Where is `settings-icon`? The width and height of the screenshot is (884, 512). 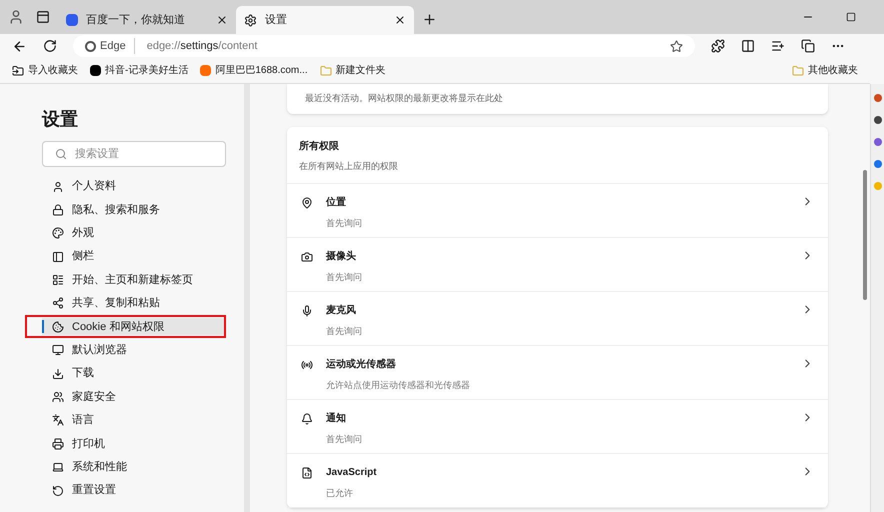 settings-icon is located at coordinates (250, 20).